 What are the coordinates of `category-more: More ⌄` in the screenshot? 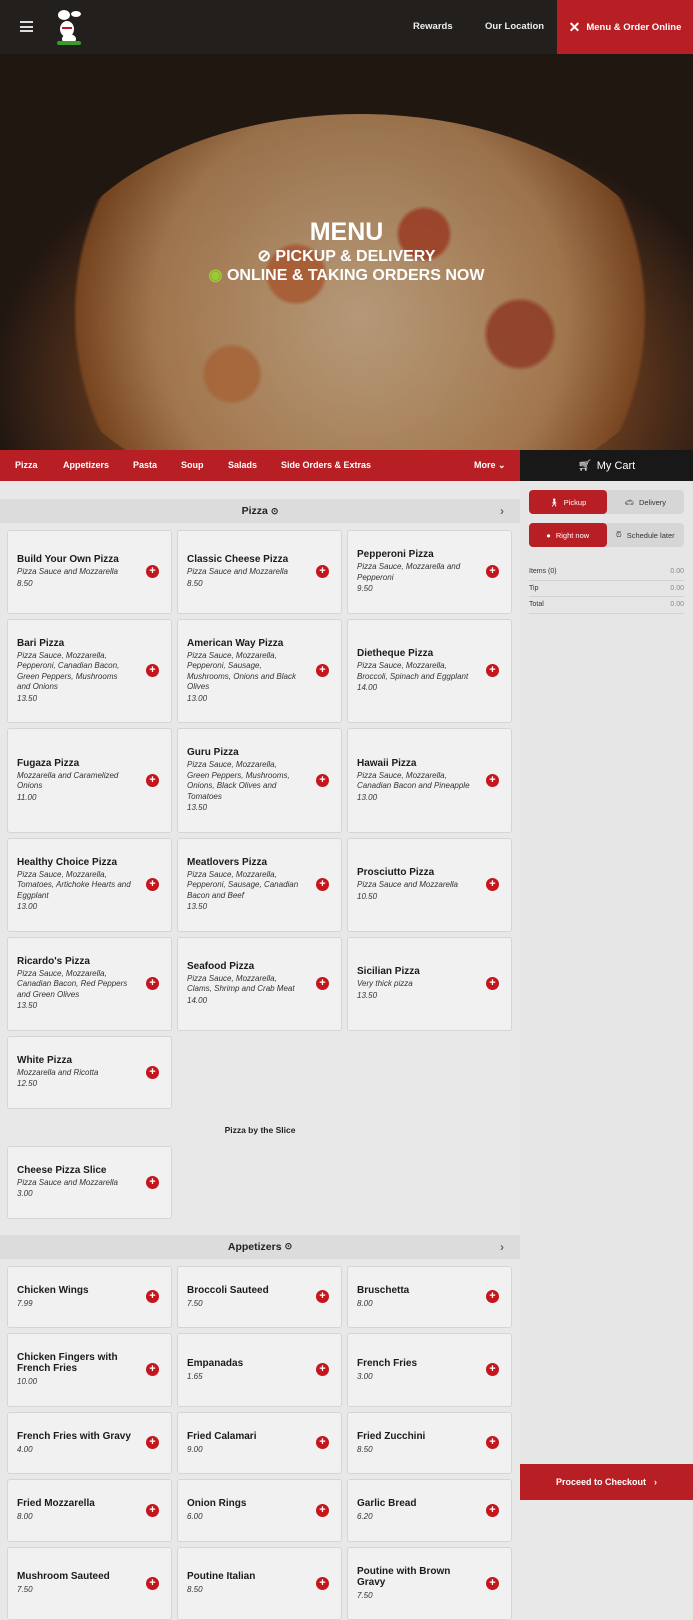 It's located at (490, 465).